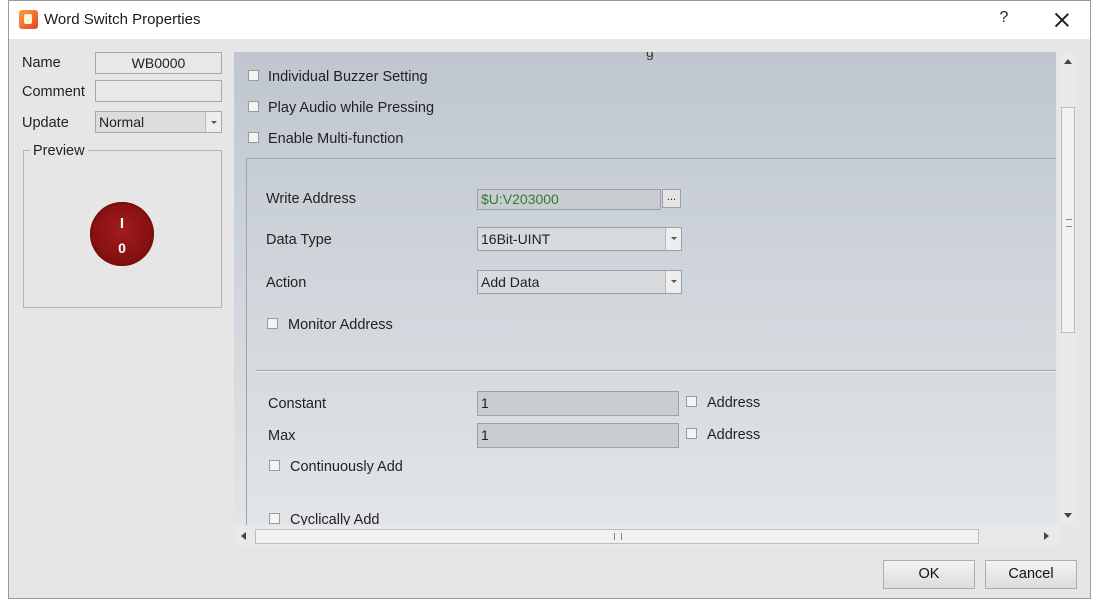 Image resolution: width=1100 pixels, height=607 pixels. Describe the element at coordinates (549, 20) in the screenshot. I see `title-bar: Word Switch Properties ?` at that location.